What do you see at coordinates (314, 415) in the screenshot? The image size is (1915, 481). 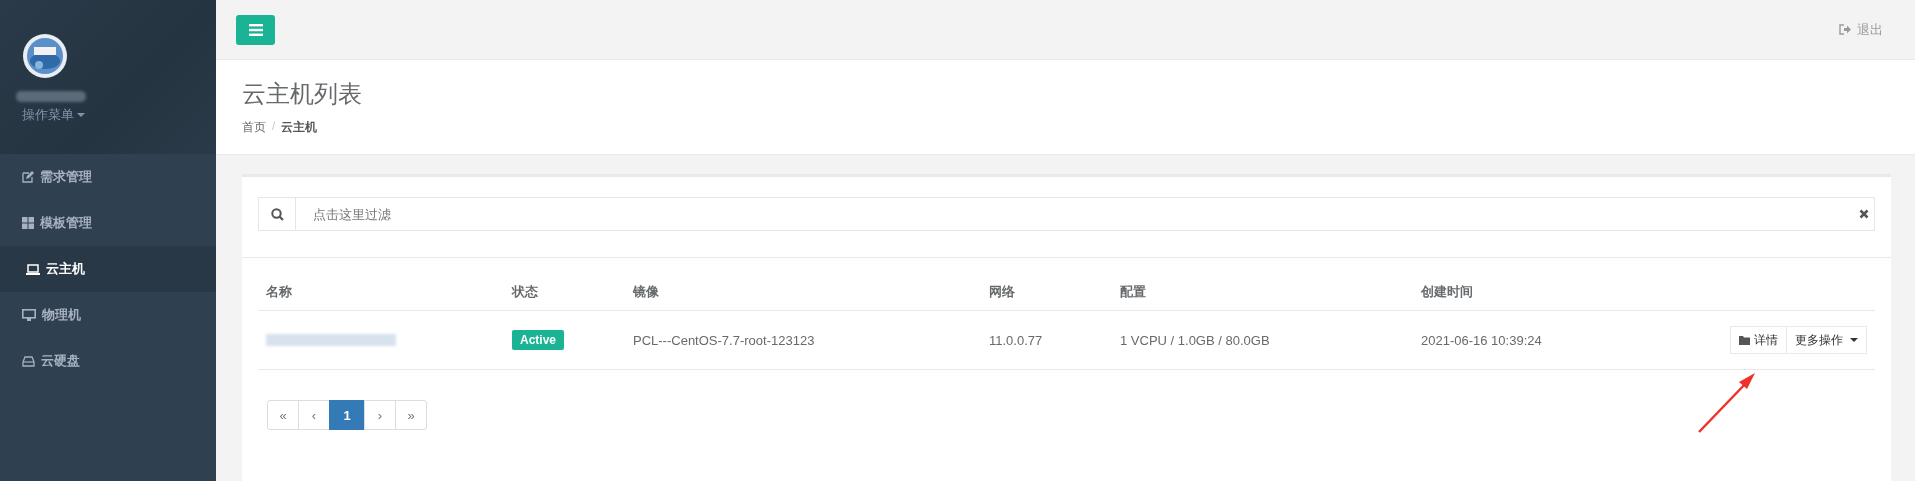 I see `page-link: ‹` at bounding box center [314, 415].